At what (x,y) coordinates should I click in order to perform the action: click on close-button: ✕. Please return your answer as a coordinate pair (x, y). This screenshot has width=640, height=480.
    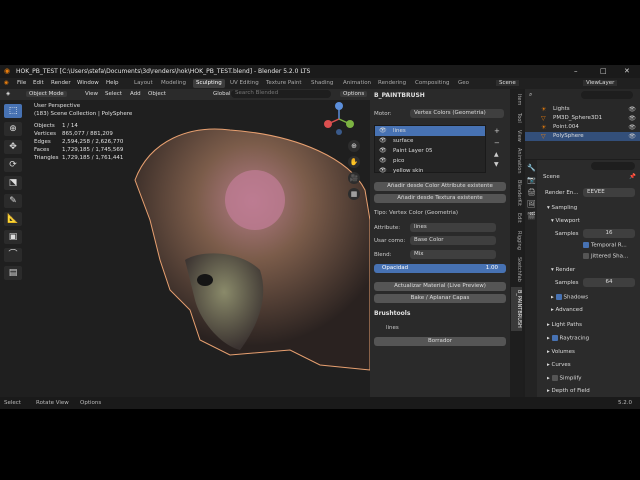
    Looking at the image, I should click on (627, 71).